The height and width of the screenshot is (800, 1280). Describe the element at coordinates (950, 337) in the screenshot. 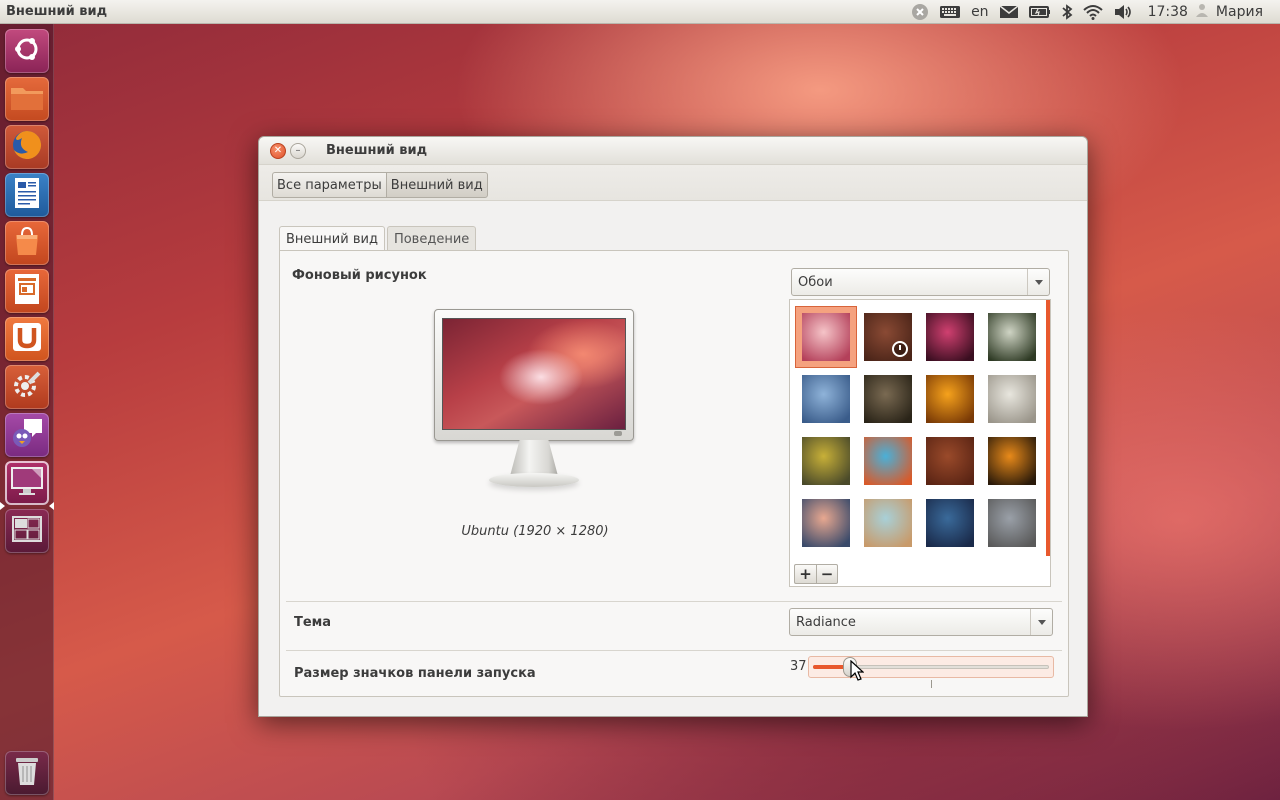

I see `wallpaper-thumb-wallpaper-flower-pink` at that location.